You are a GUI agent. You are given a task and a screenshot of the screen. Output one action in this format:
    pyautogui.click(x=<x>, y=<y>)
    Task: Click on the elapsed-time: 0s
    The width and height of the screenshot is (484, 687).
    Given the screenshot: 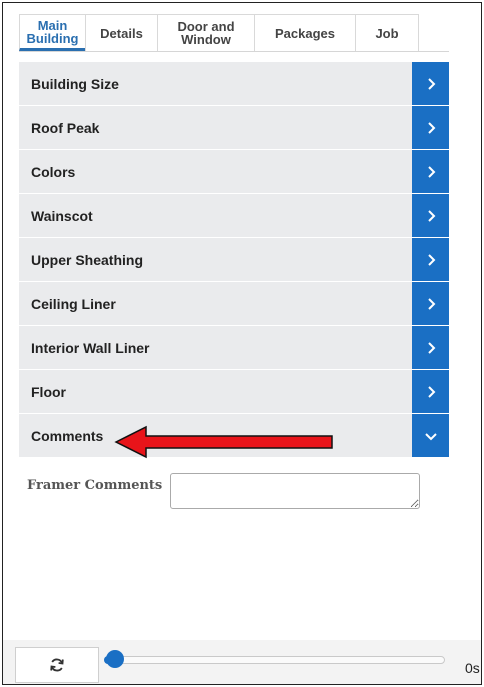 What is the action you would take?
    pyautogui.click(x=472, y=668)
    